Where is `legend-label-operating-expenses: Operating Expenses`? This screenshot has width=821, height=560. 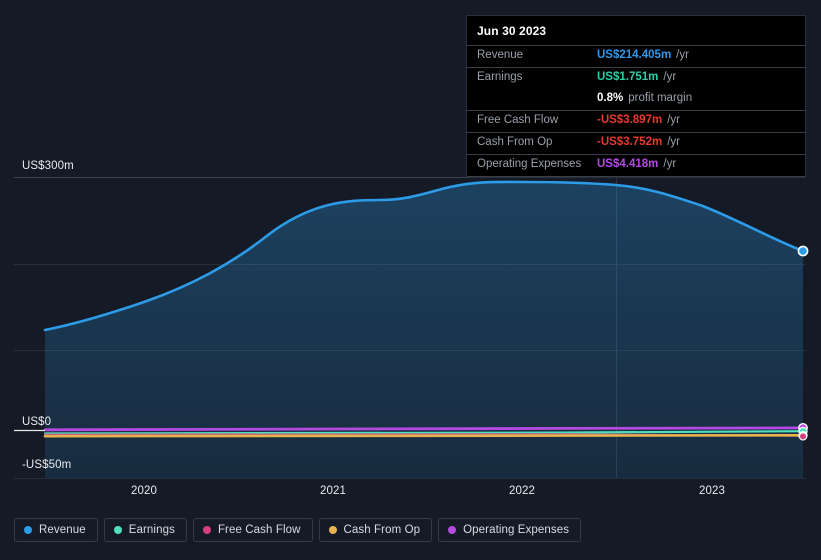 legend-label-operating-expenses: Operating Expenses is located at coordinates (516, 530).